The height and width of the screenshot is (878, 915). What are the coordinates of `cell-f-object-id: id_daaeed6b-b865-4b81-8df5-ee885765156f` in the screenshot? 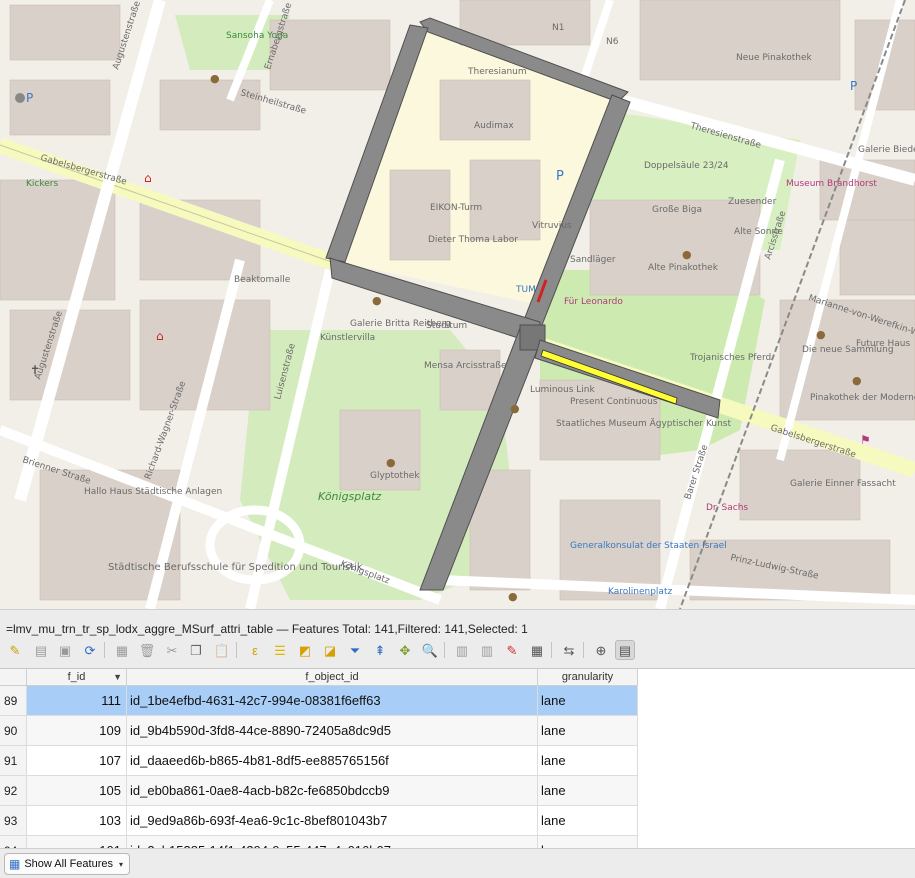 It's located at (332, 761).